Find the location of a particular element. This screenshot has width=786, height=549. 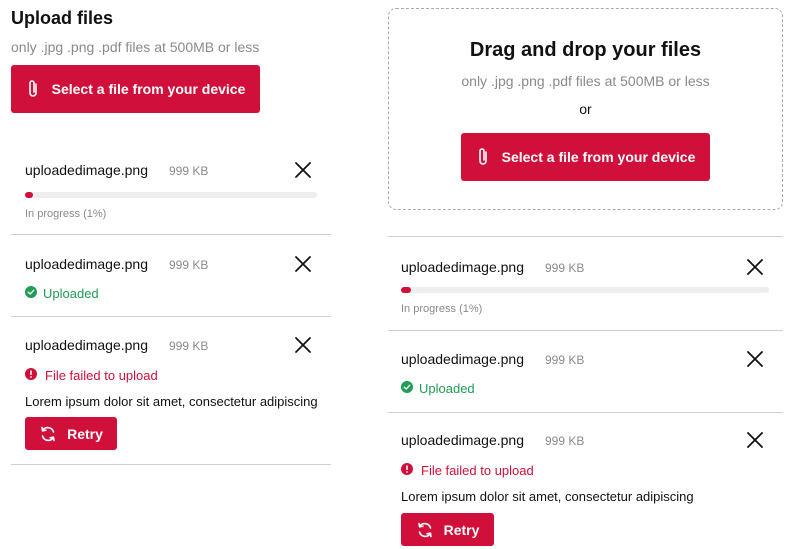

dropzone-select-file-button: Select a file from your device is located at coordinates (585, 157).